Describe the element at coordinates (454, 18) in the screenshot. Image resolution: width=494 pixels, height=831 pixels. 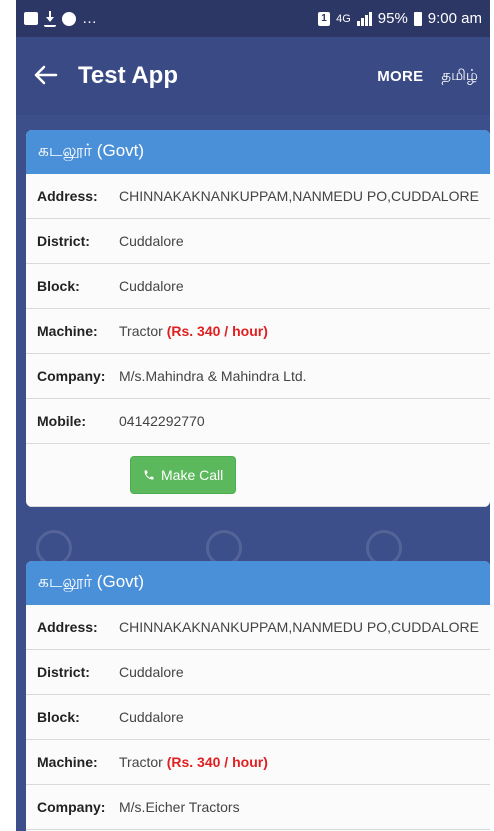
I see `clock: 9:00 am` at that location.